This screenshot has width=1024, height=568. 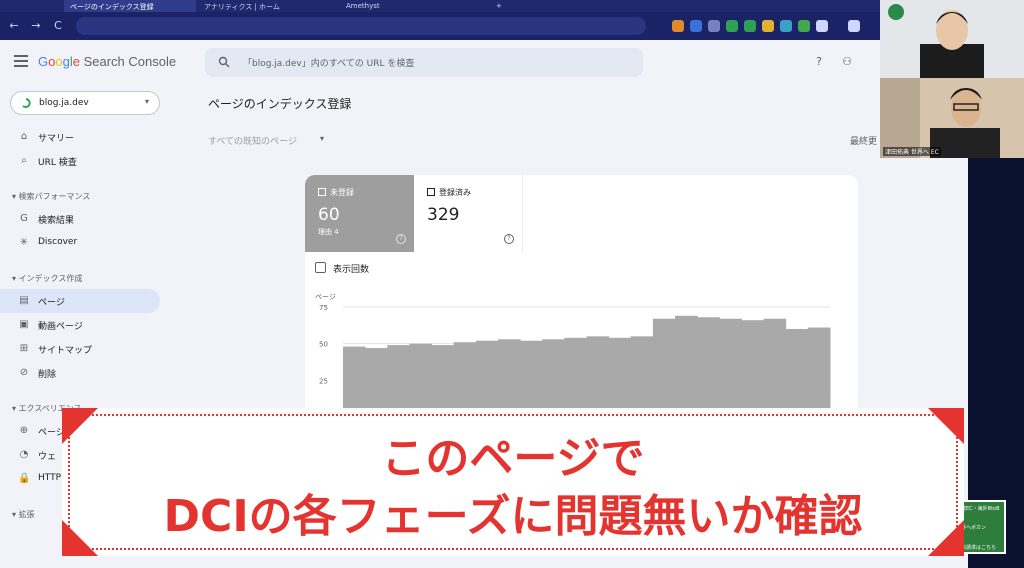 I want to click on sidebar-toggle-icon, so click(x=854, y=26).